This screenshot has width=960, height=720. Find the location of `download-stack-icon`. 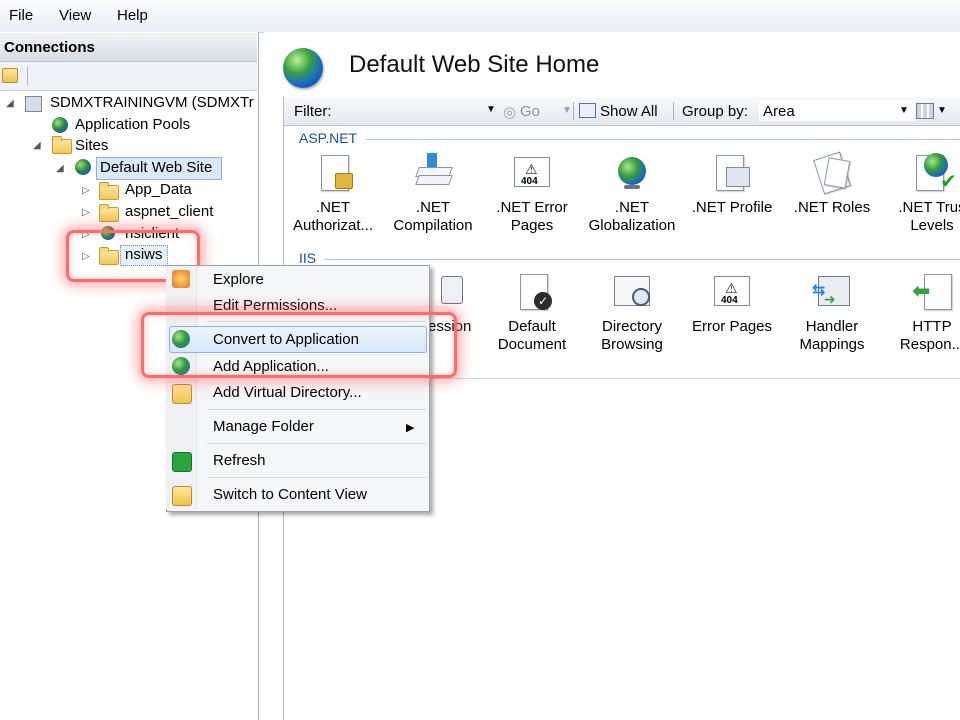

download-stack-icon is located at coordinates (433, 173).